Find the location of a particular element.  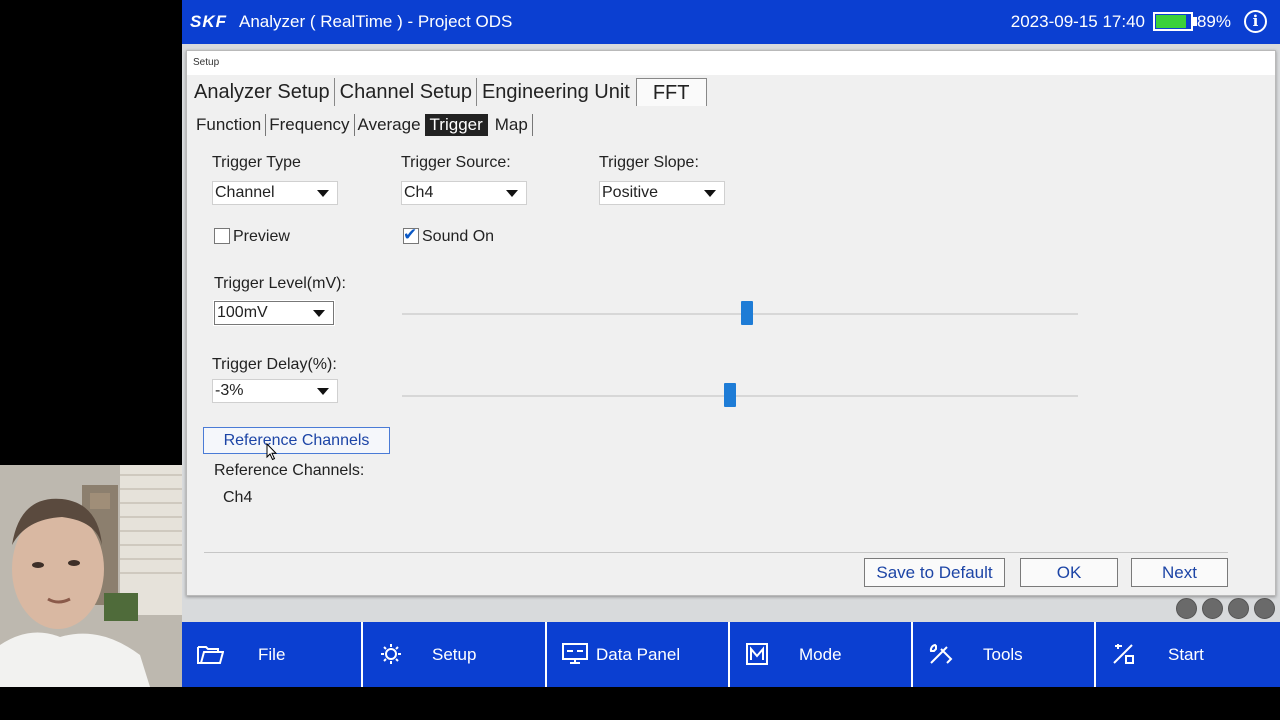

tab-map: Map is located at coordinates (512, 125).